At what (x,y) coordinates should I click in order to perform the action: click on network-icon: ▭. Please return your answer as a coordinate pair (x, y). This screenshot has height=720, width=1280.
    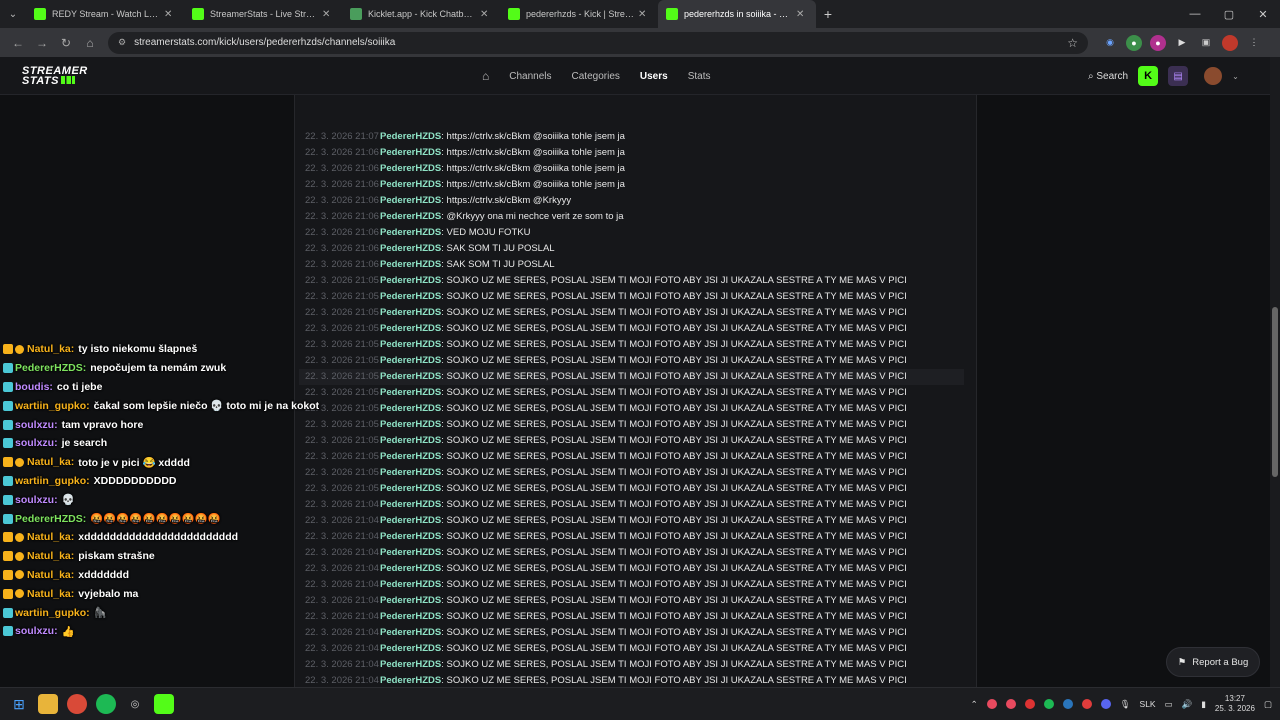
    Looking at the image, I should click on (1169, 704).